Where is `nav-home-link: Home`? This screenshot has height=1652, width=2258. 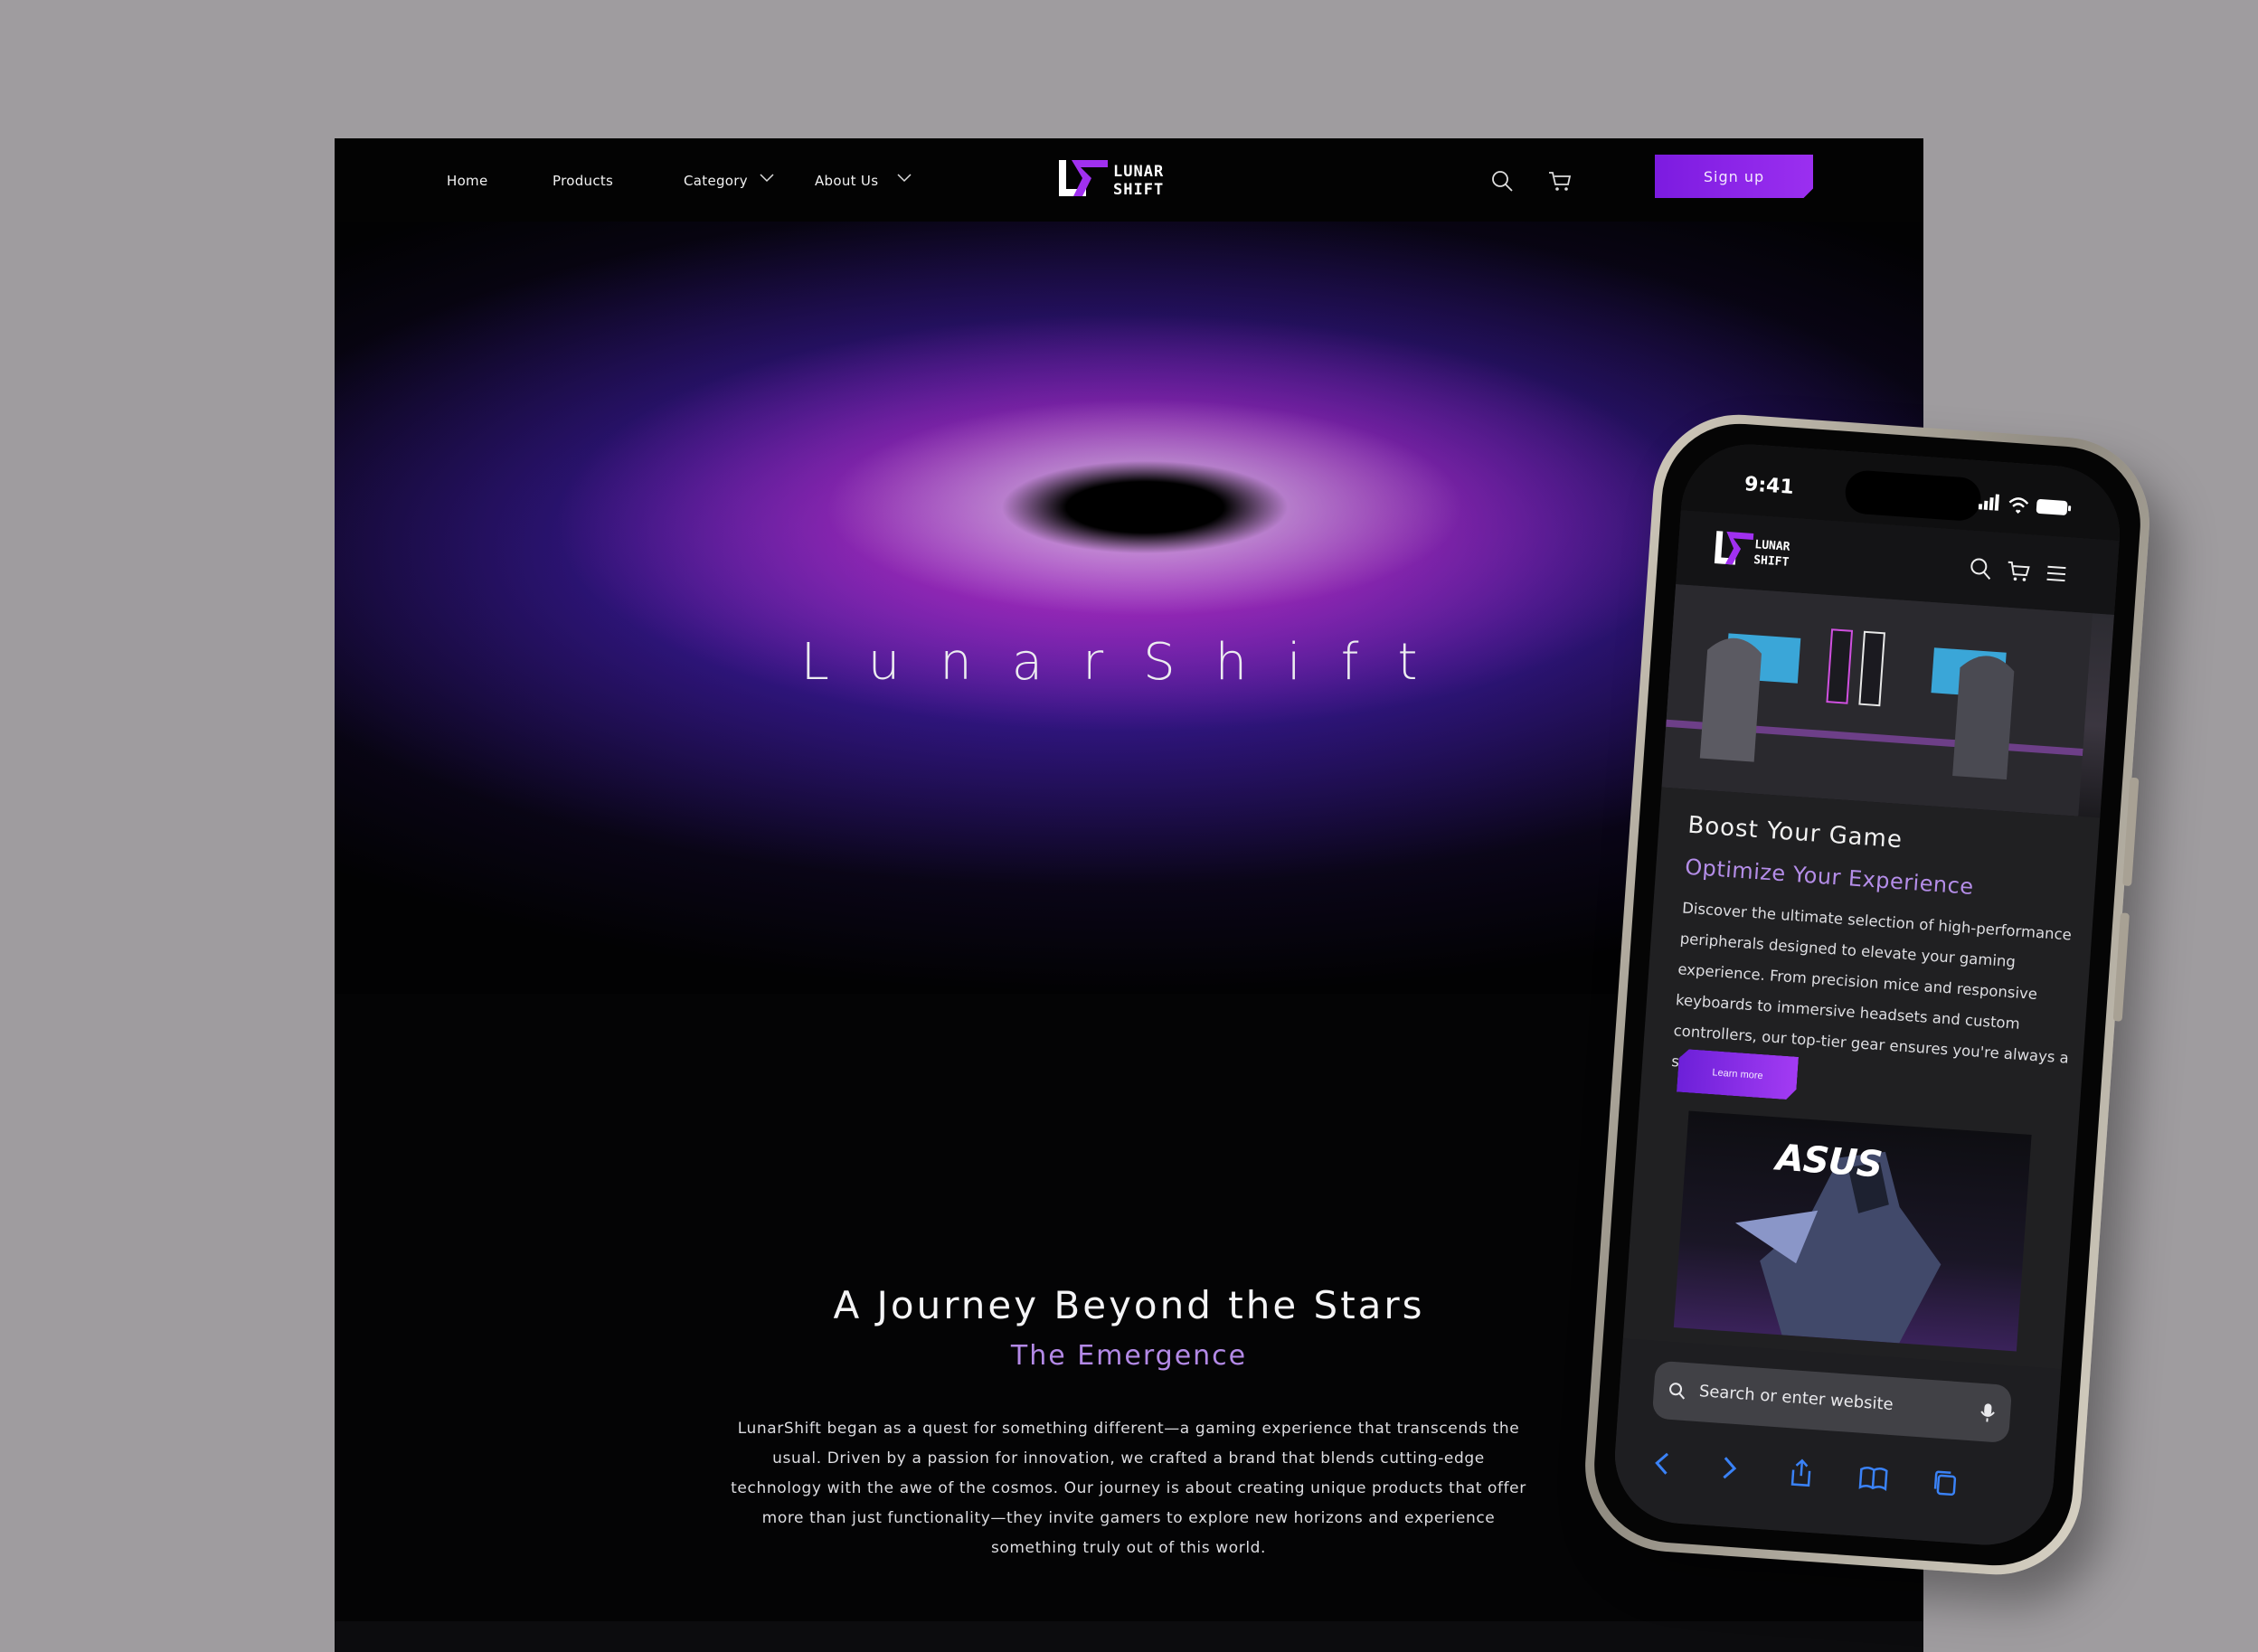 nav-home-link: Home is located at coordinates (467, 181).